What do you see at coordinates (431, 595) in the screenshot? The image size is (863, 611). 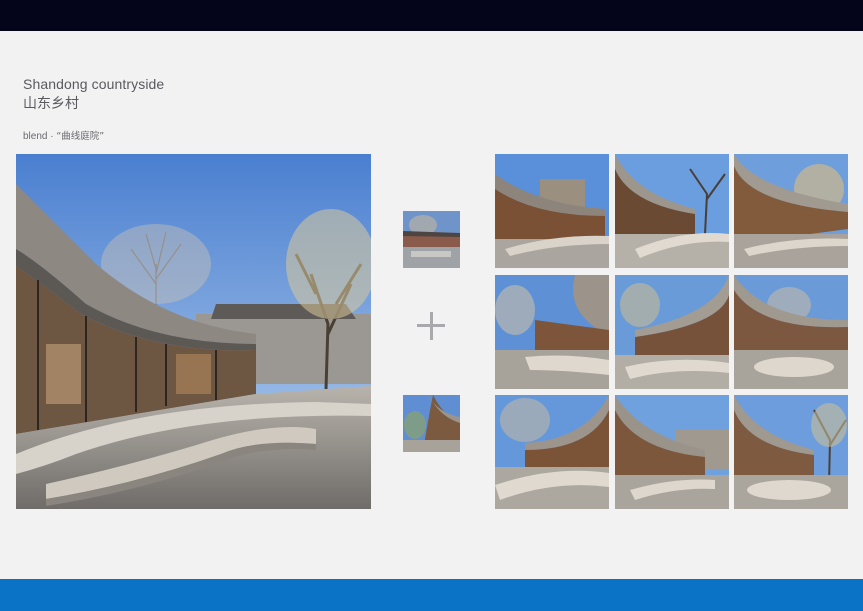 I see `bottom-bar` at bounding box center [431, 595].